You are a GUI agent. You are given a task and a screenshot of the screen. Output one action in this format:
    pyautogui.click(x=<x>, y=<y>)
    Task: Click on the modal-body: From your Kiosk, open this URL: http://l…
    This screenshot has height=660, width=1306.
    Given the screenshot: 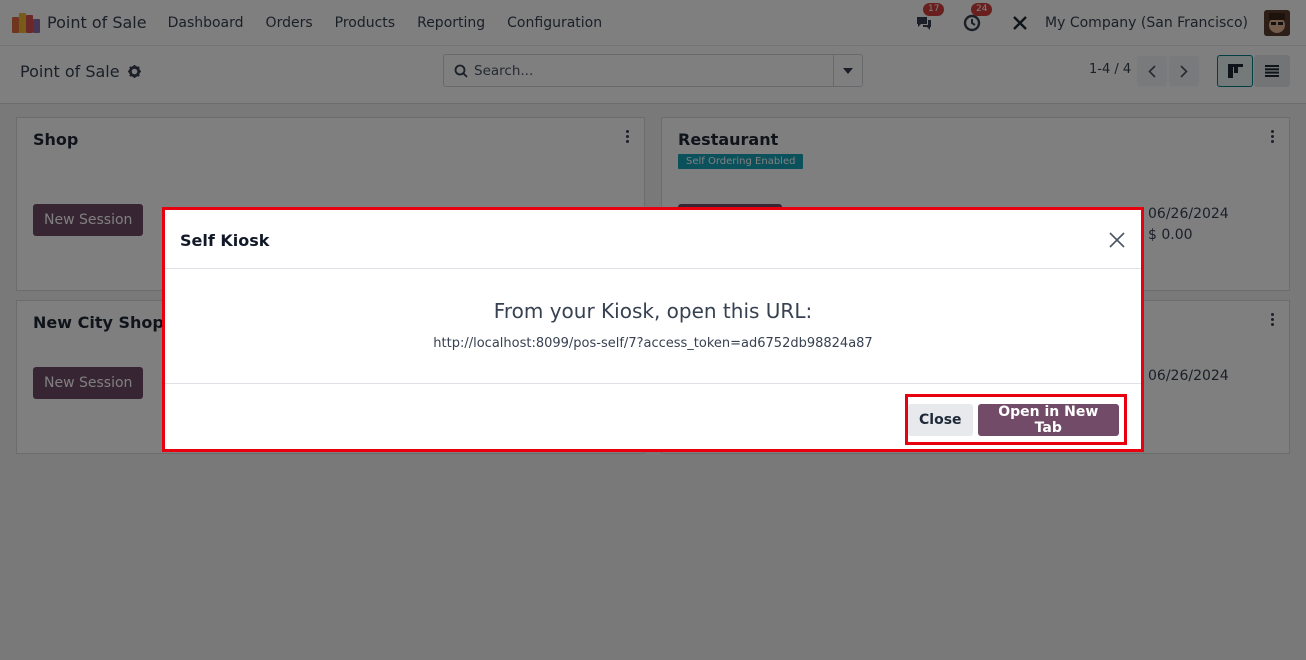 What is the action you would take?
    pyautogui.click(x=653, y=326)
    